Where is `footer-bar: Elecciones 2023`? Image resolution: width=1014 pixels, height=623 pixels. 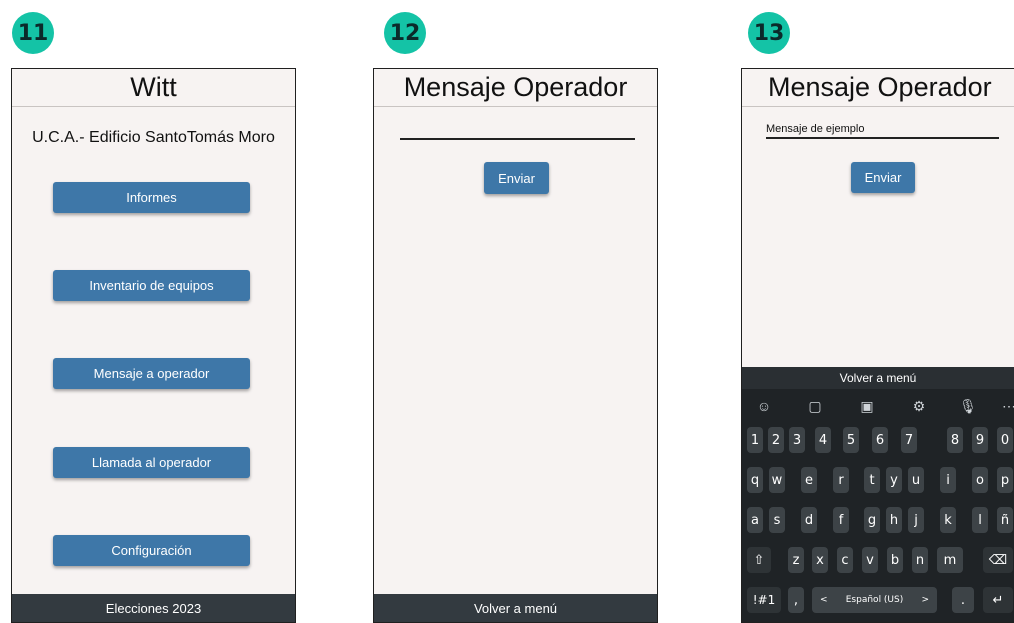
footer-bar: Elecciones 2023 is located at coordinates (153, 608).